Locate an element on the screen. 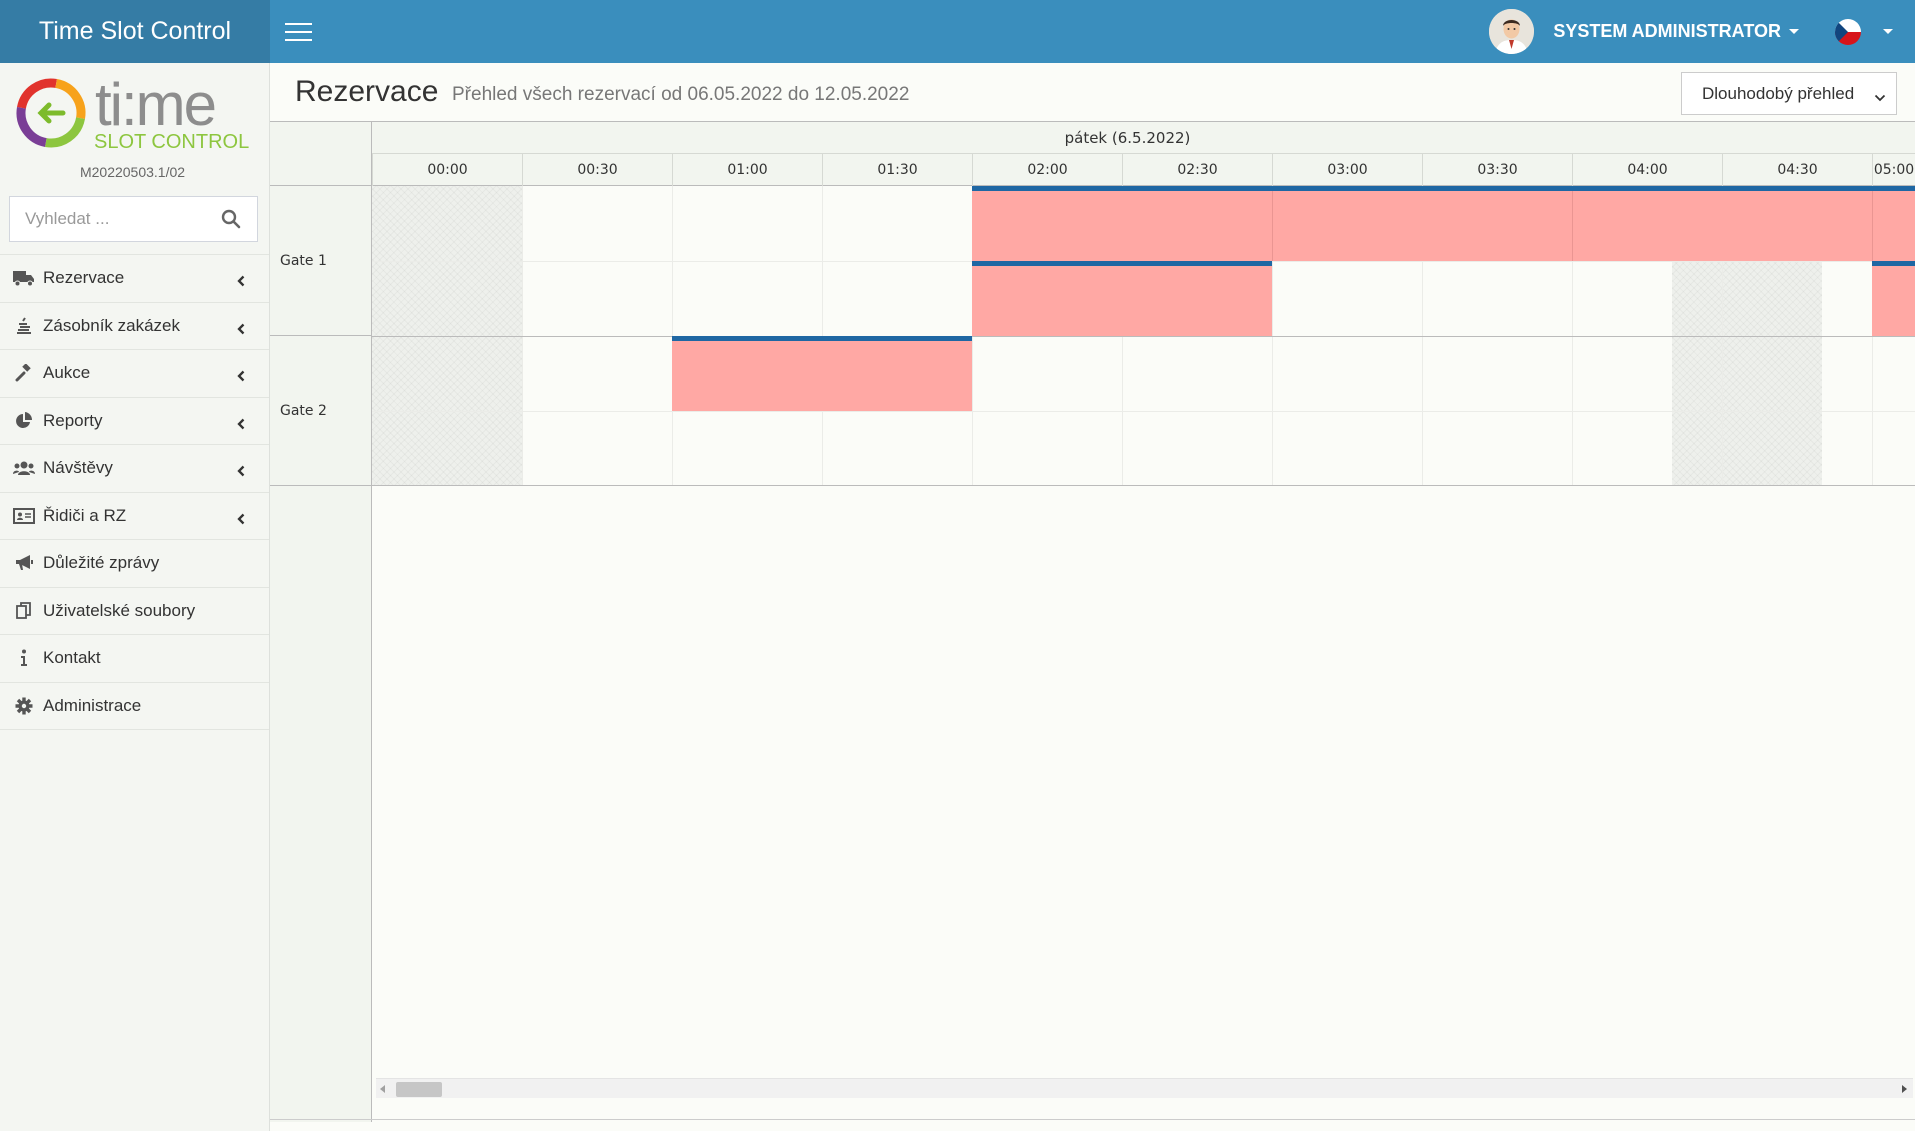 This screenshot has width=1915, height=1131. search-input is located at coordinates (110, 219).